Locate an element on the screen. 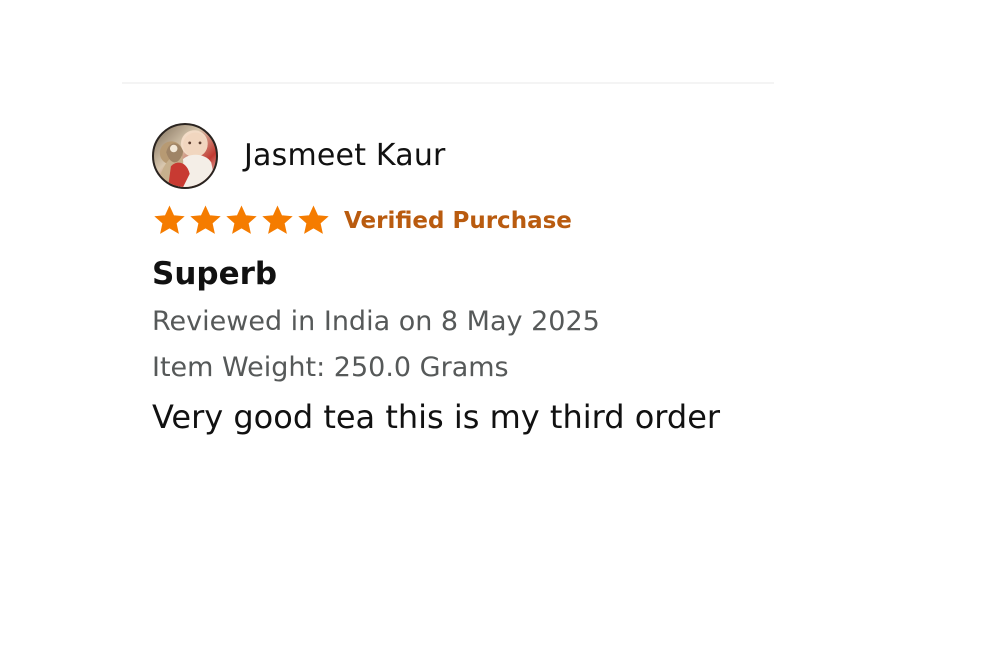 The image size is (1000, 650). product-variant: Item Weight: 250.0 Grams is located at coordinates (330, 368).